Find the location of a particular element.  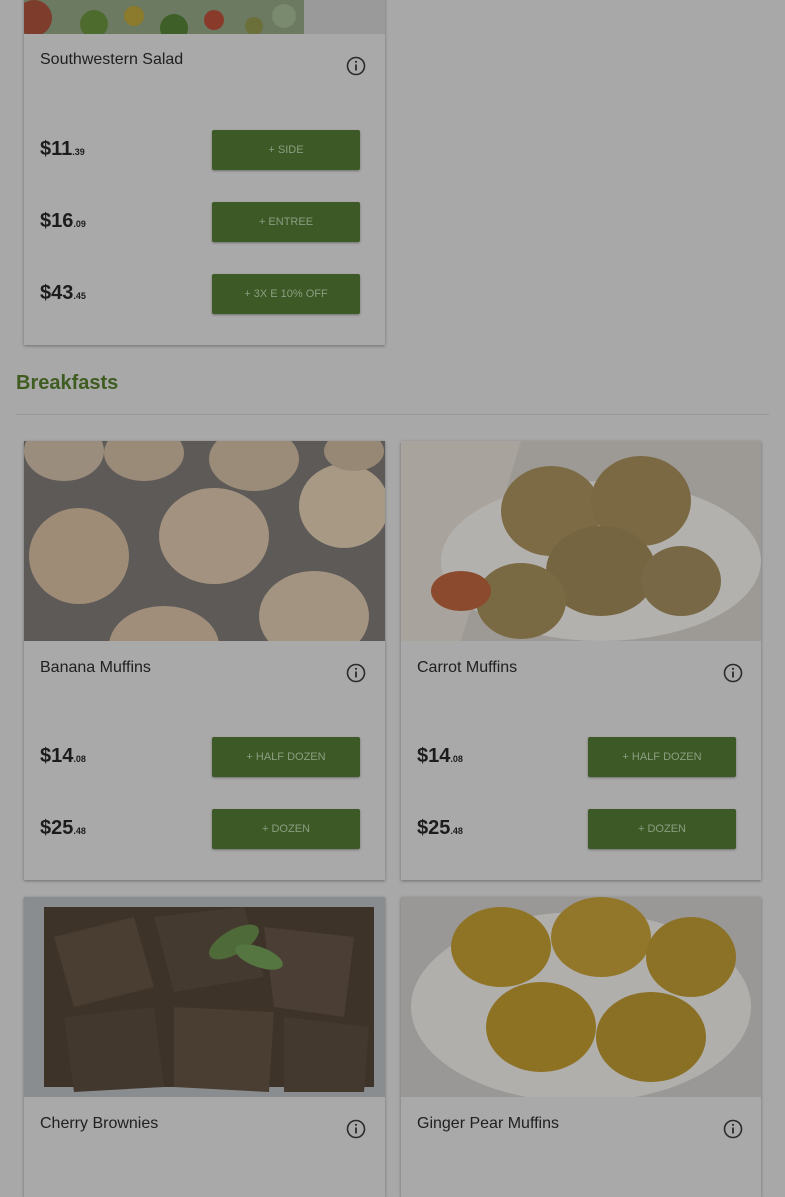

item-title: Southwestern Salad is located at coordinates (112, 59).